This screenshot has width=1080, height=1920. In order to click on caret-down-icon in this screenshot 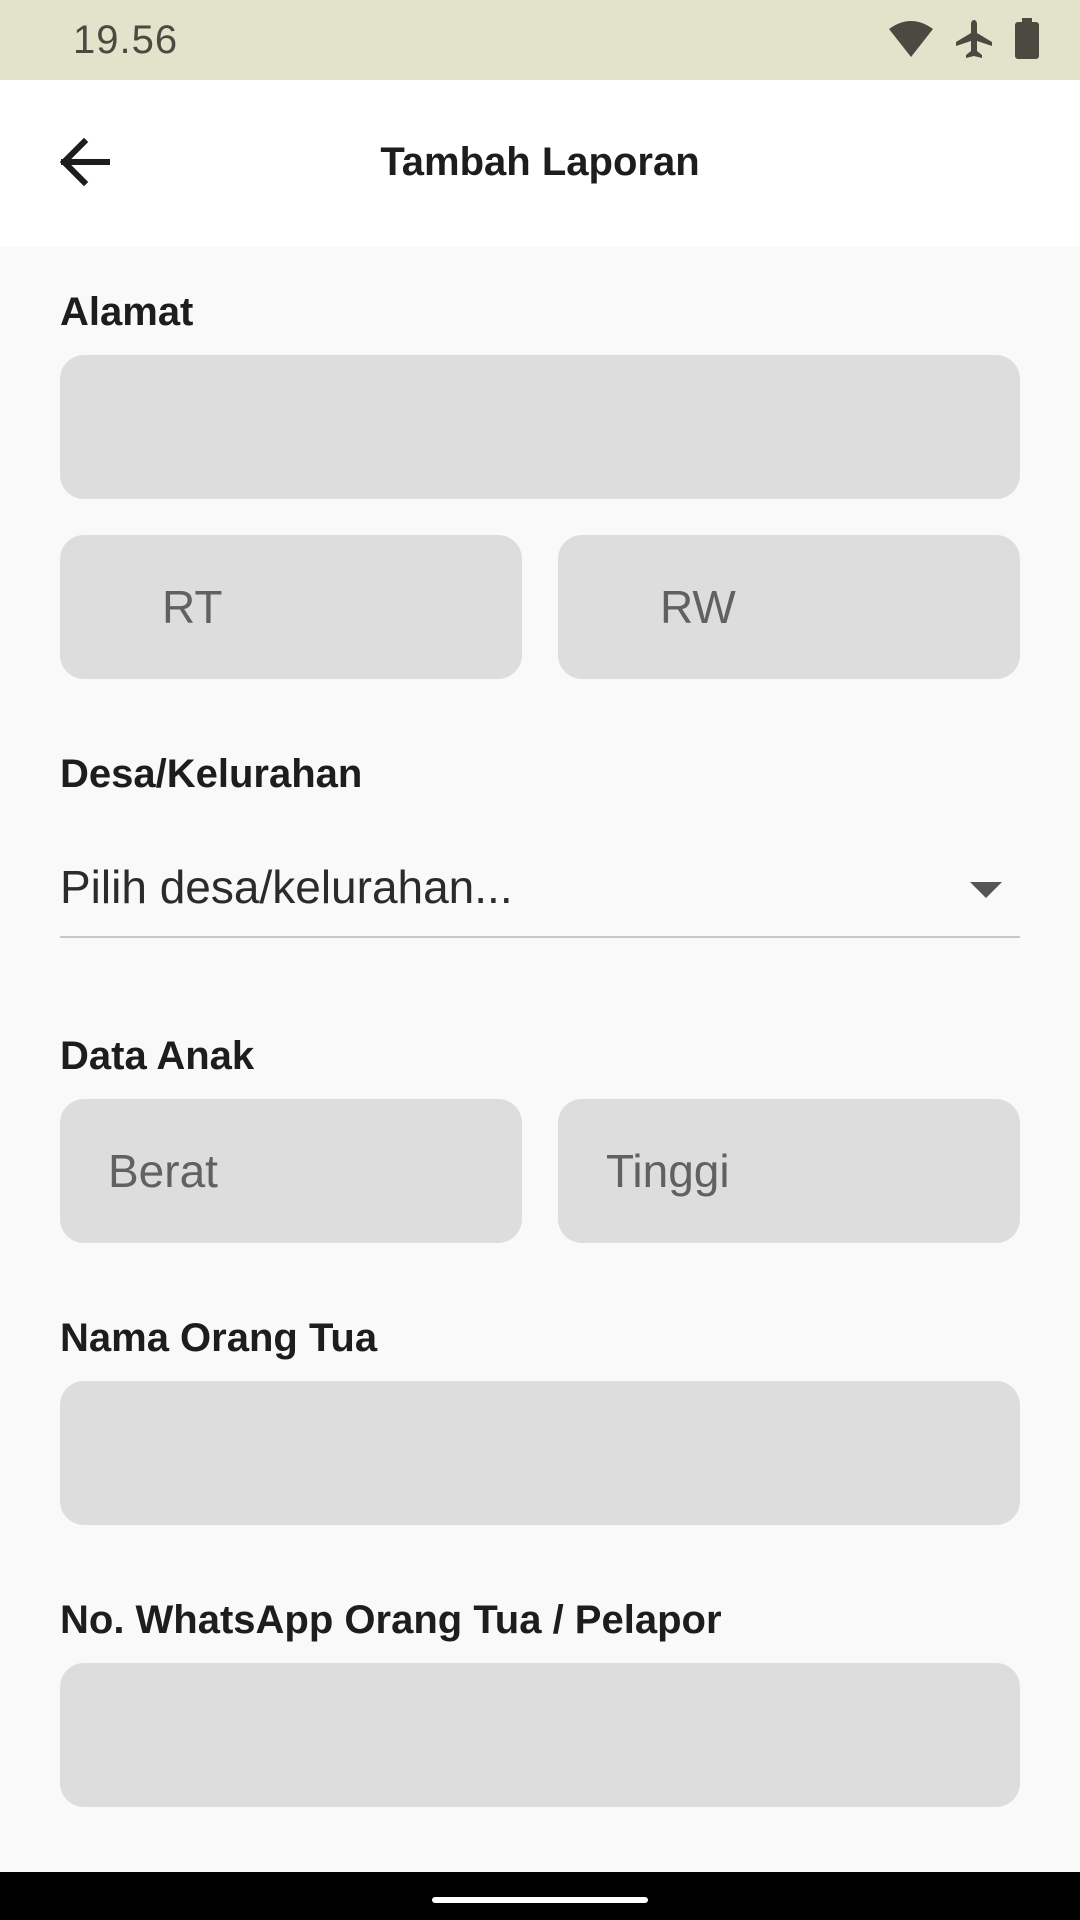, I will do `click(986, 890)`.